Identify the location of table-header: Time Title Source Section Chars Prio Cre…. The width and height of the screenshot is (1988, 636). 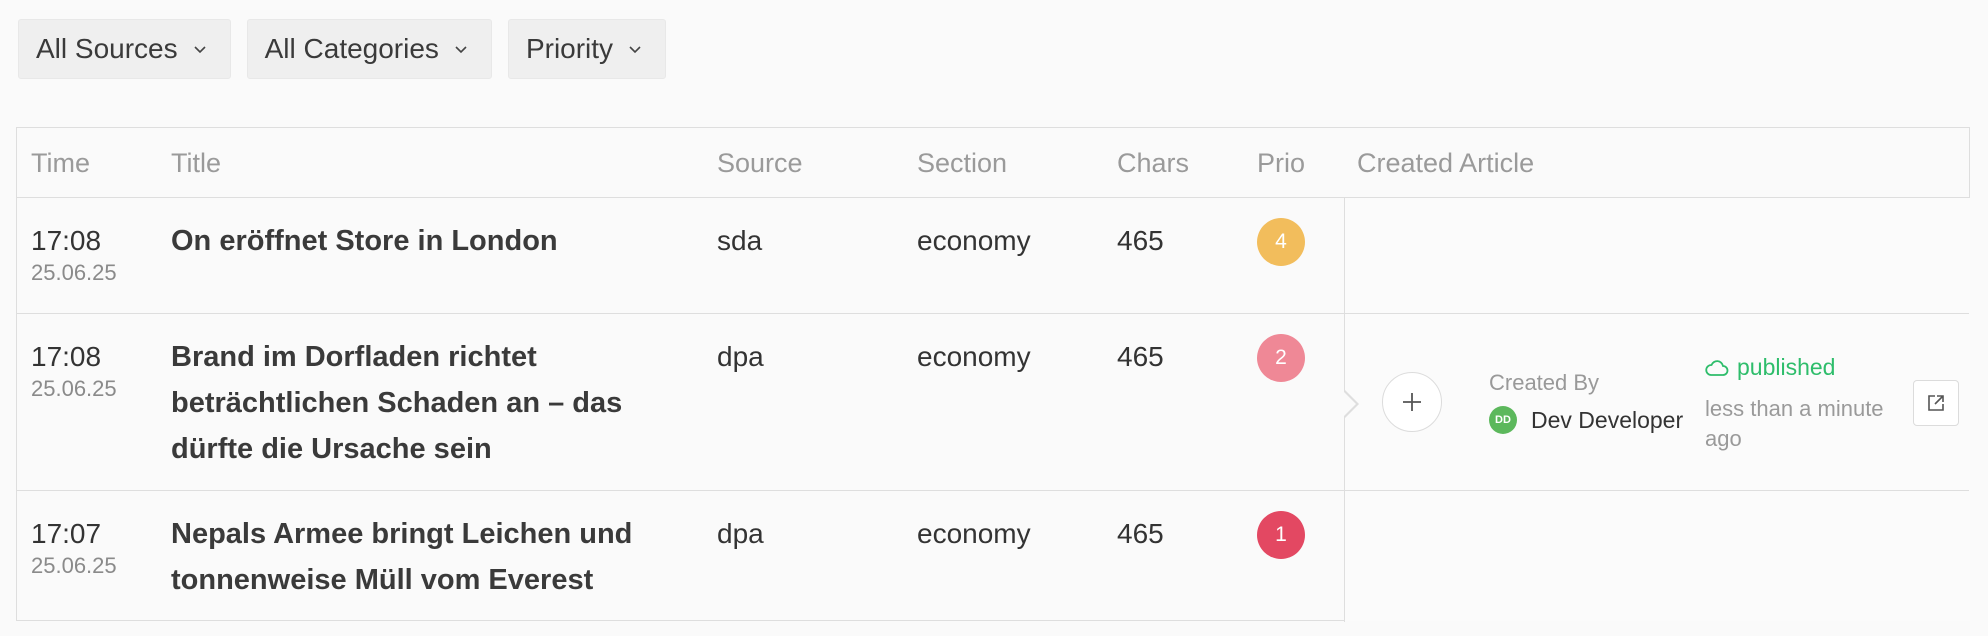
(993, 163).